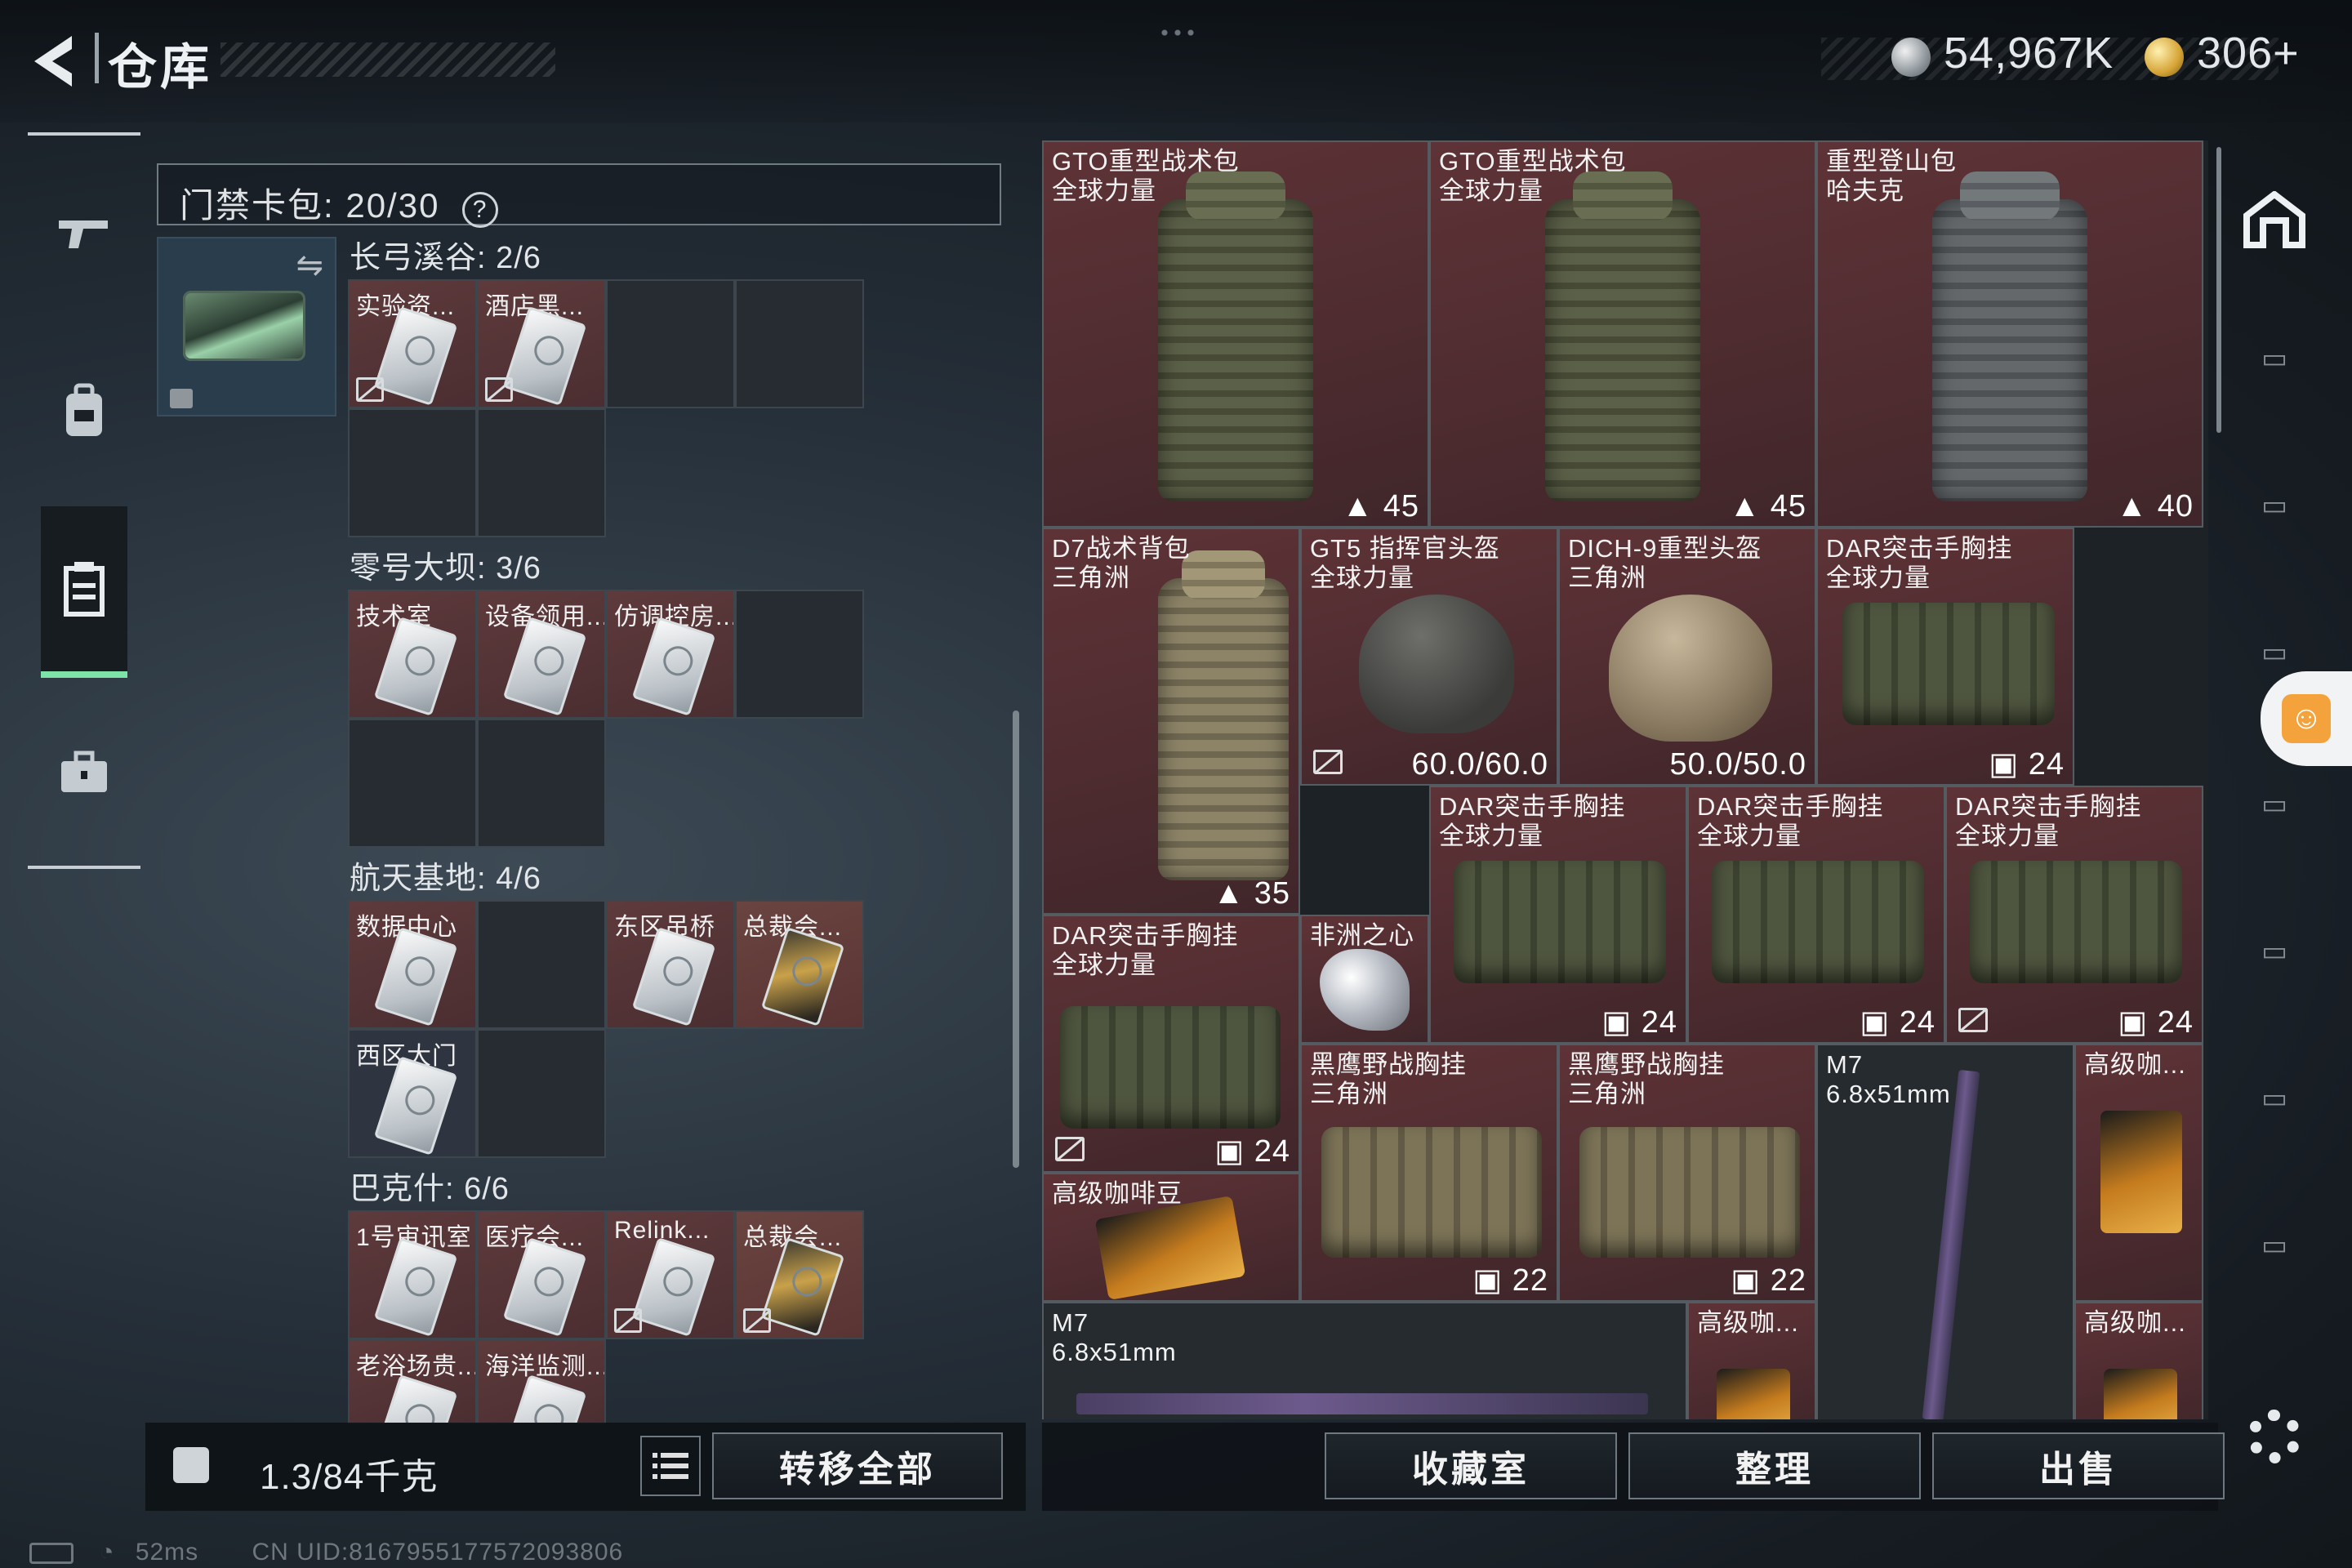 The height and width of the screenshot is (1568, 2352). I want to click on item-name: GTO重型战术包 全球力量, so click(1146, 176).